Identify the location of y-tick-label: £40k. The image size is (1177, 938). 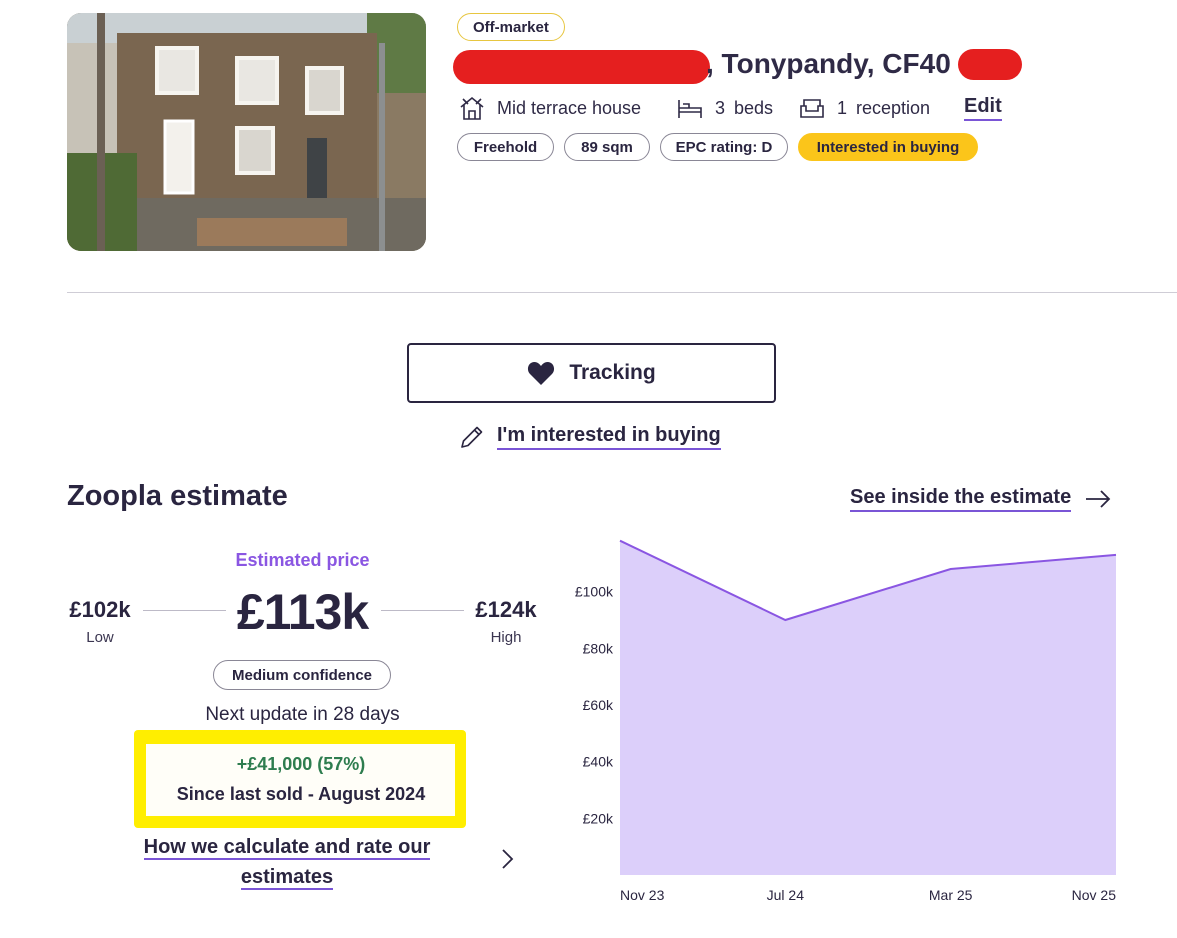
(598, 762).